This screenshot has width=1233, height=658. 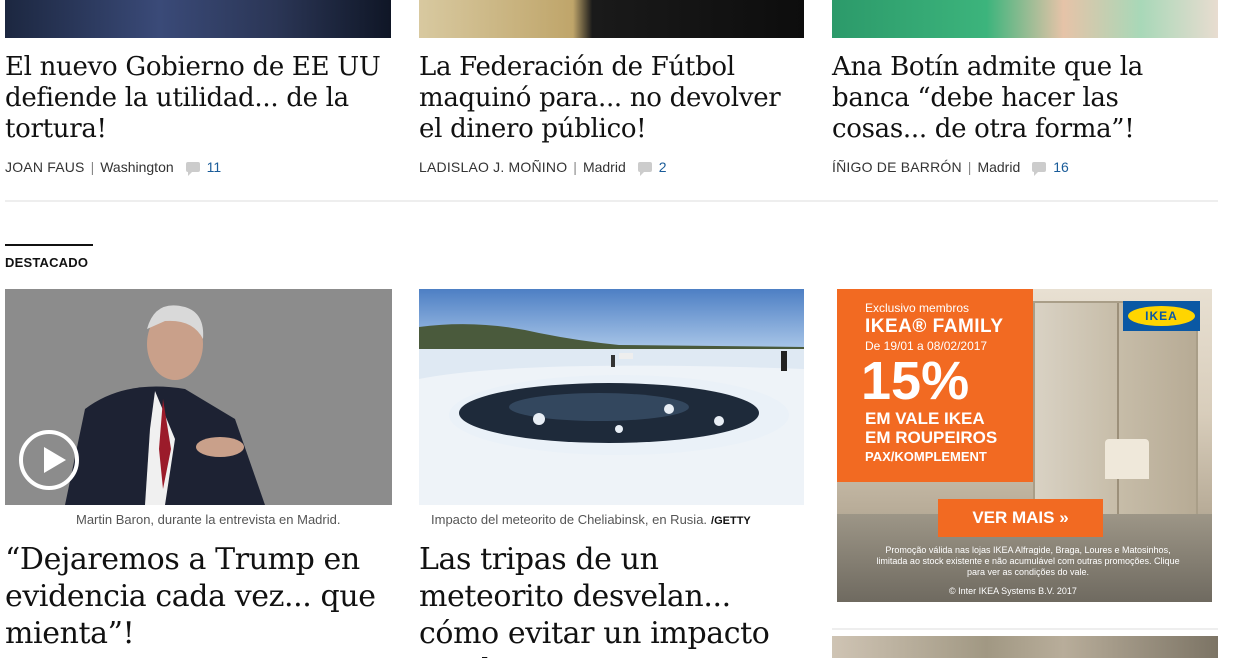 I want to click on ad-family-text: IKEA® FAMILY, so click(x=934, y=326).